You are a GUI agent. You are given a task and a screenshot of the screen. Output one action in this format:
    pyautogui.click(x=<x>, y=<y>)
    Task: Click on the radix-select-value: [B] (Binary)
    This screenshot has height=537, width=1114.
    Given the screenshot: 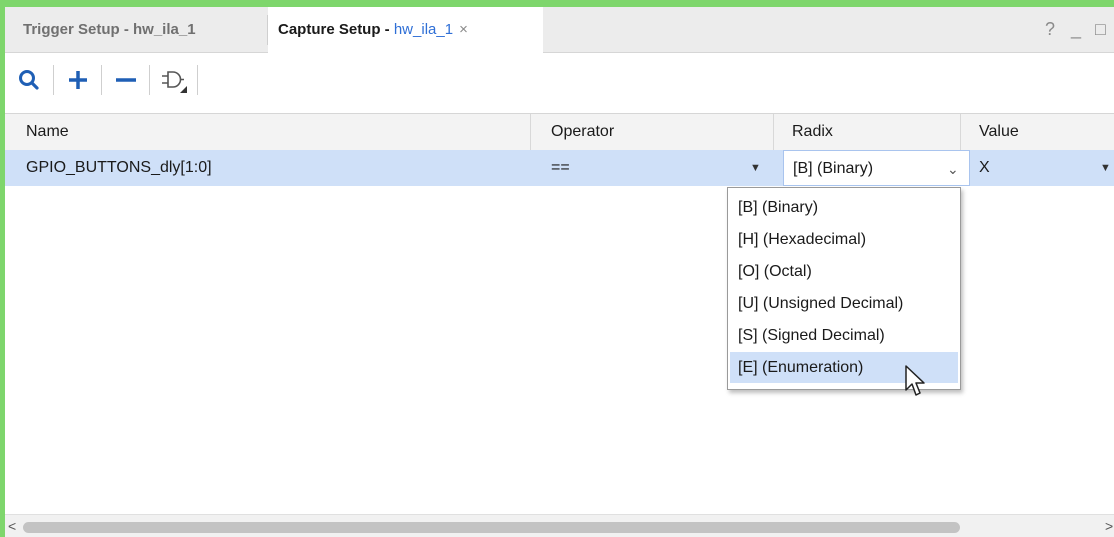 What is the action you would take?
    pyautogui.click(x=833, y=168)
    